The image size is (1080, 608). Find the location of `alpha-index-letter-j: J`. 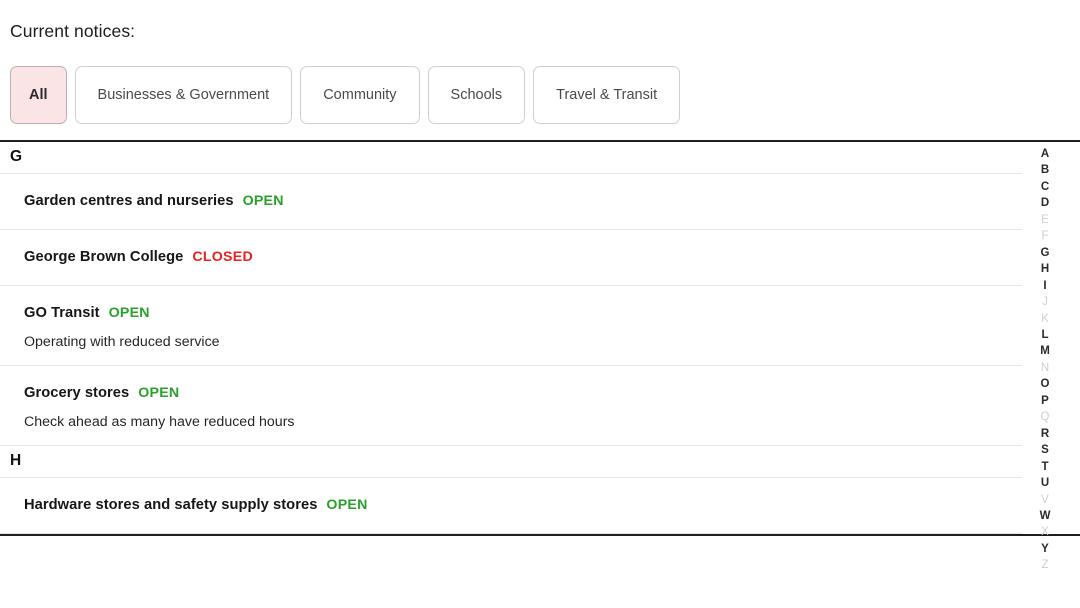

alpha-index-letter-j: J is located at coordinates (1045, 302).